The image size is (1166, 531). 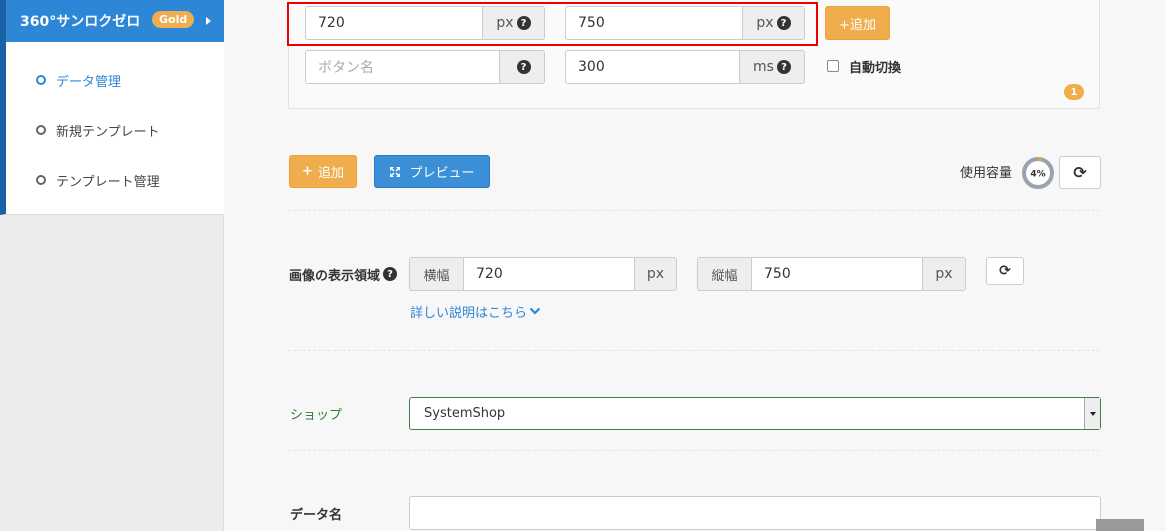 I want to click on display-height-input: 750, so click(x=837, y=274).